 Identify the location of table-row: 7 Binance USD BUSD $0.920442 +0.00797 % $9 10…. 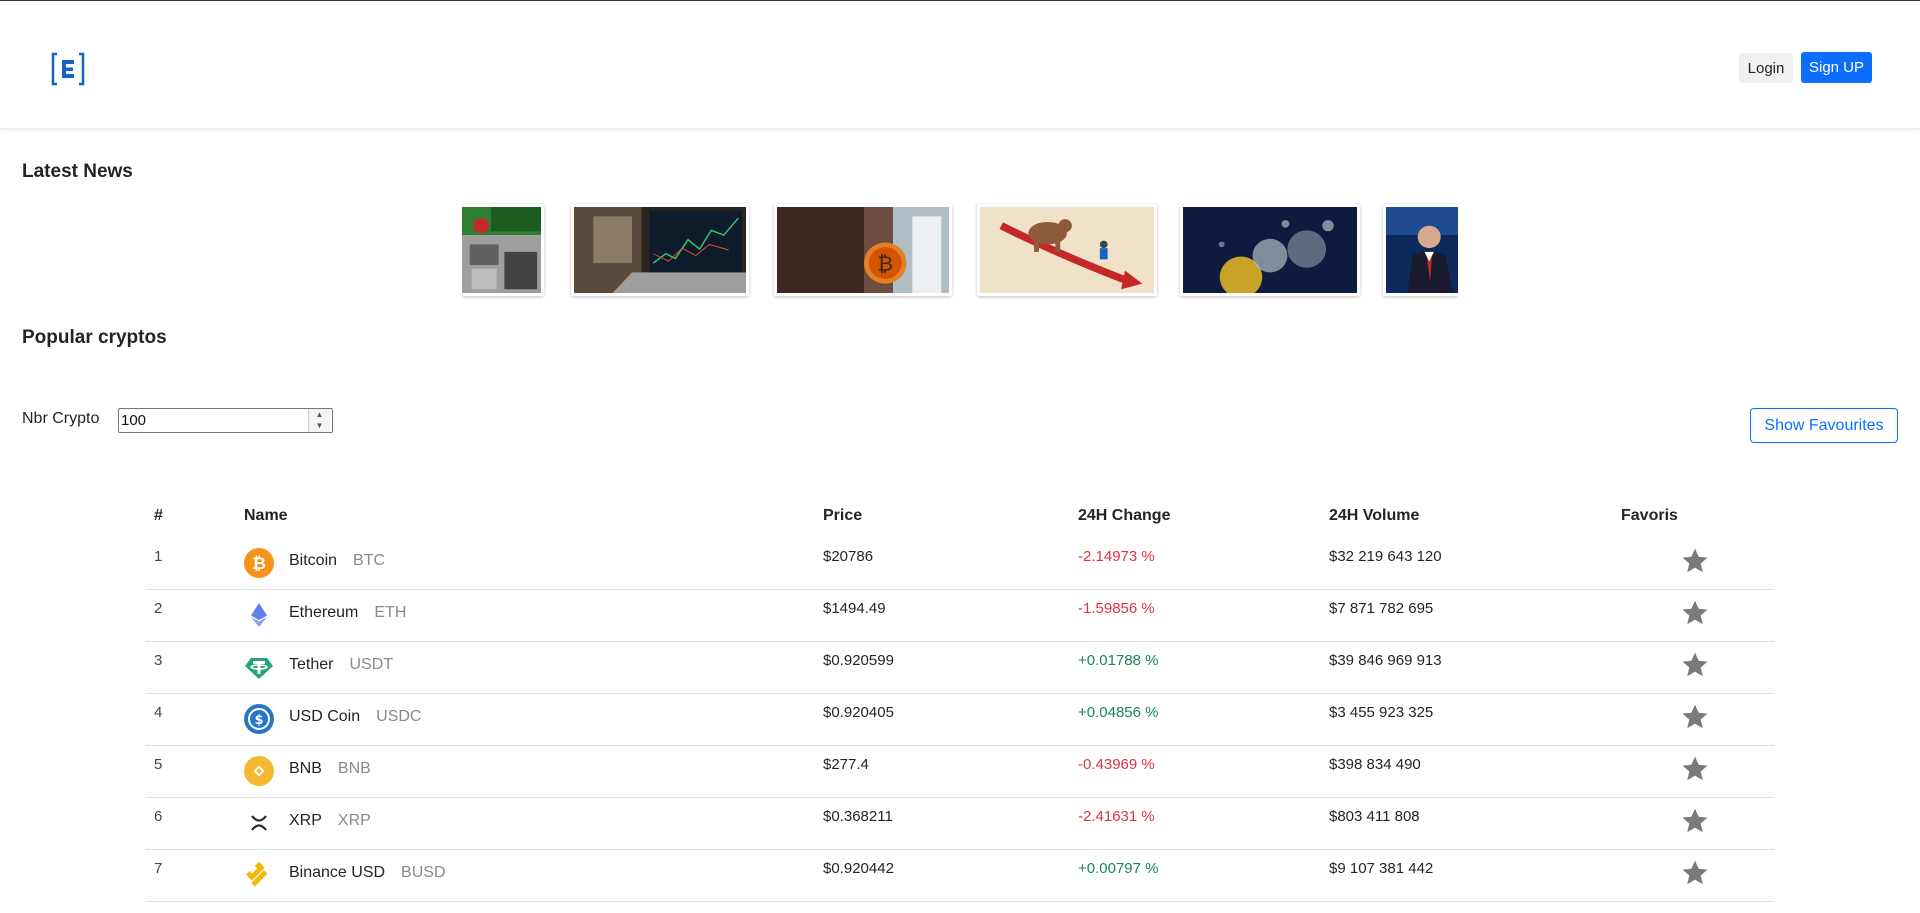
(960, 876).